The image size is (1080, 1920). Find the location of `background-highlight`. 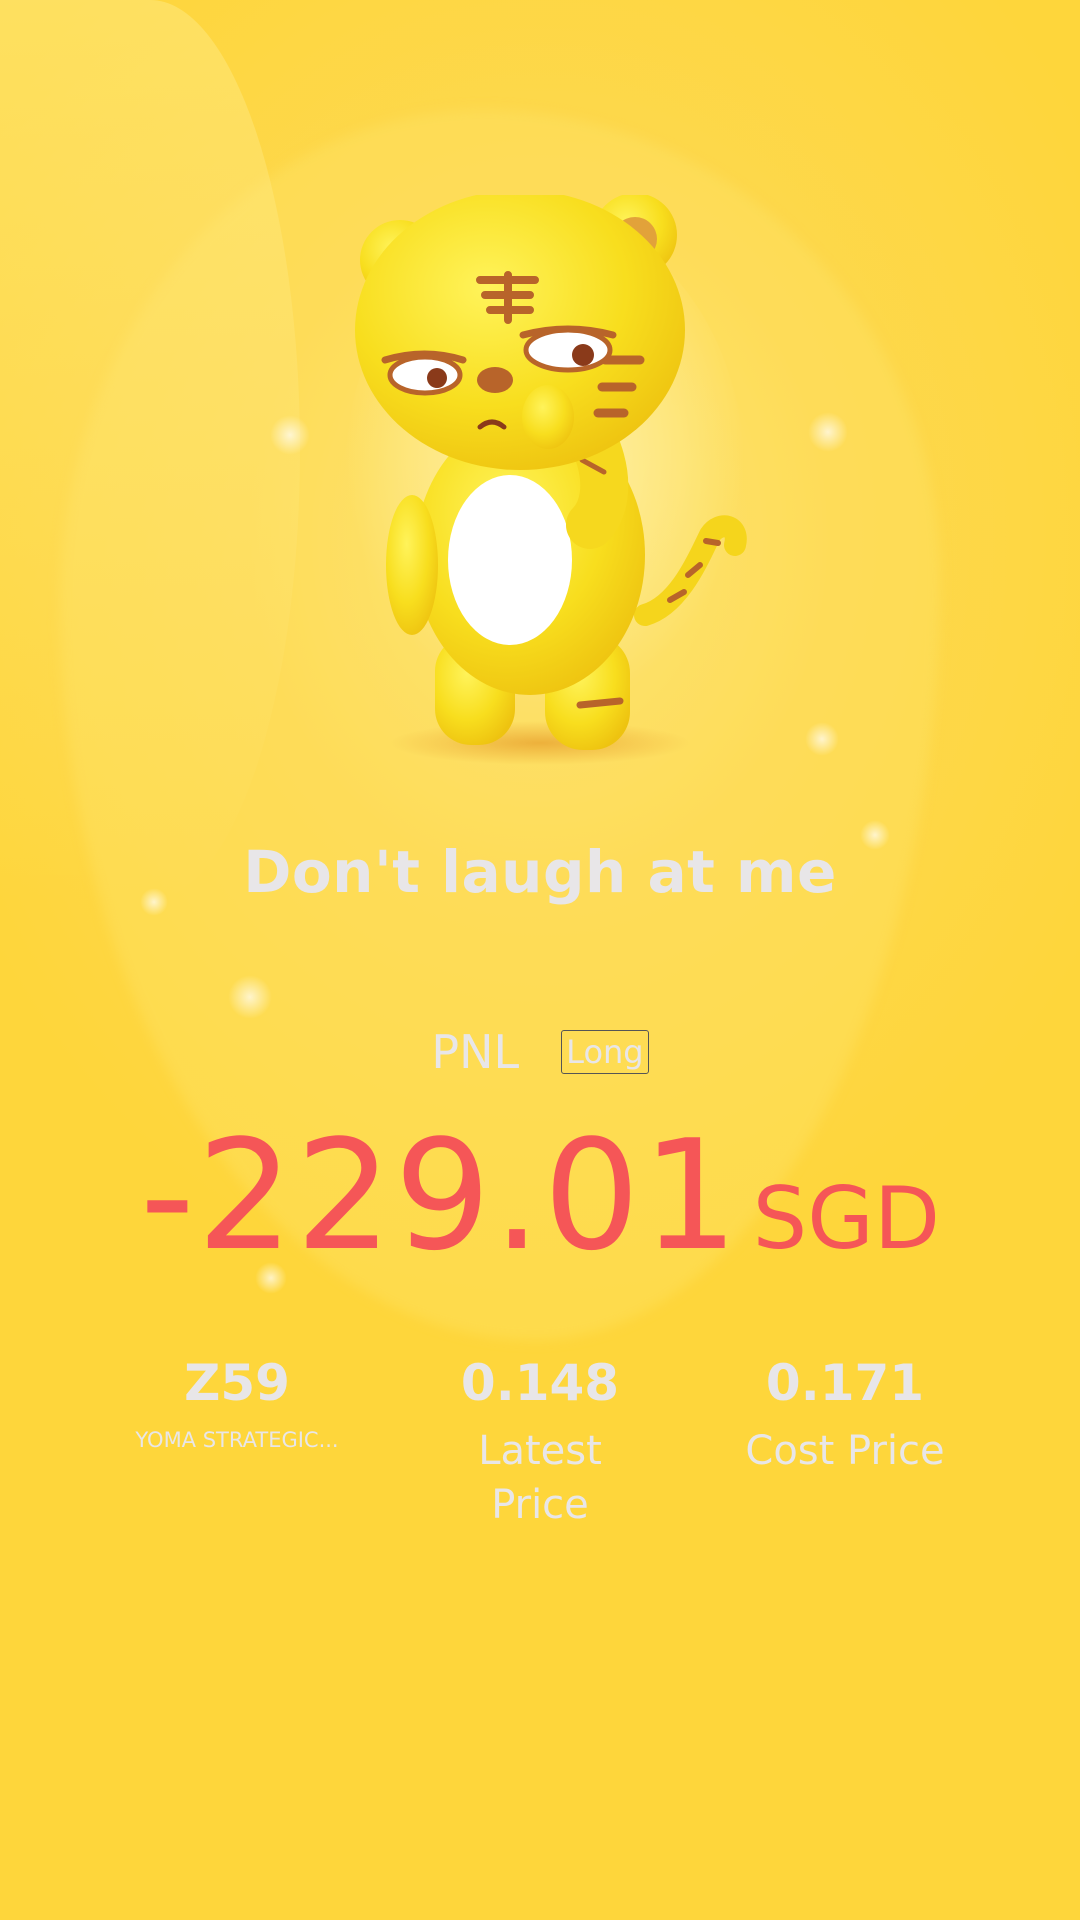

background-highlight is located at coordinates (150, 450).